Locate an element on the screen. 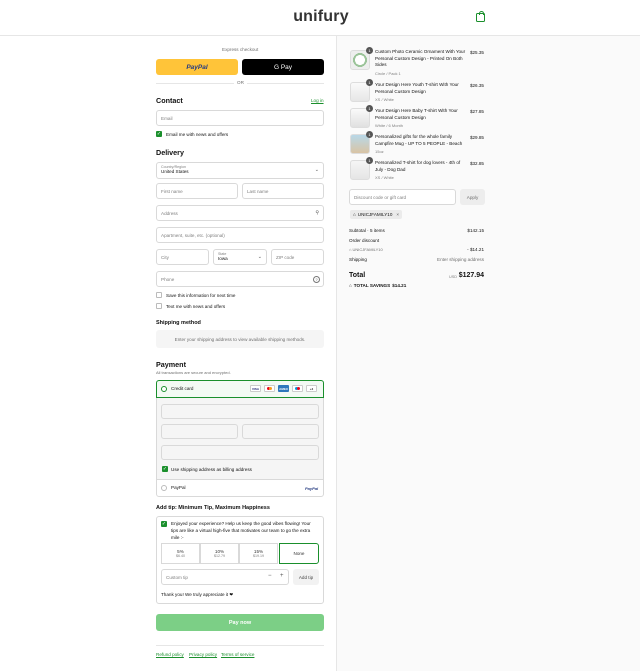 Image resolution: width=640 pixels, height=671 pixels. address-field: Address ⚲ is located at coordinates (240, 213).